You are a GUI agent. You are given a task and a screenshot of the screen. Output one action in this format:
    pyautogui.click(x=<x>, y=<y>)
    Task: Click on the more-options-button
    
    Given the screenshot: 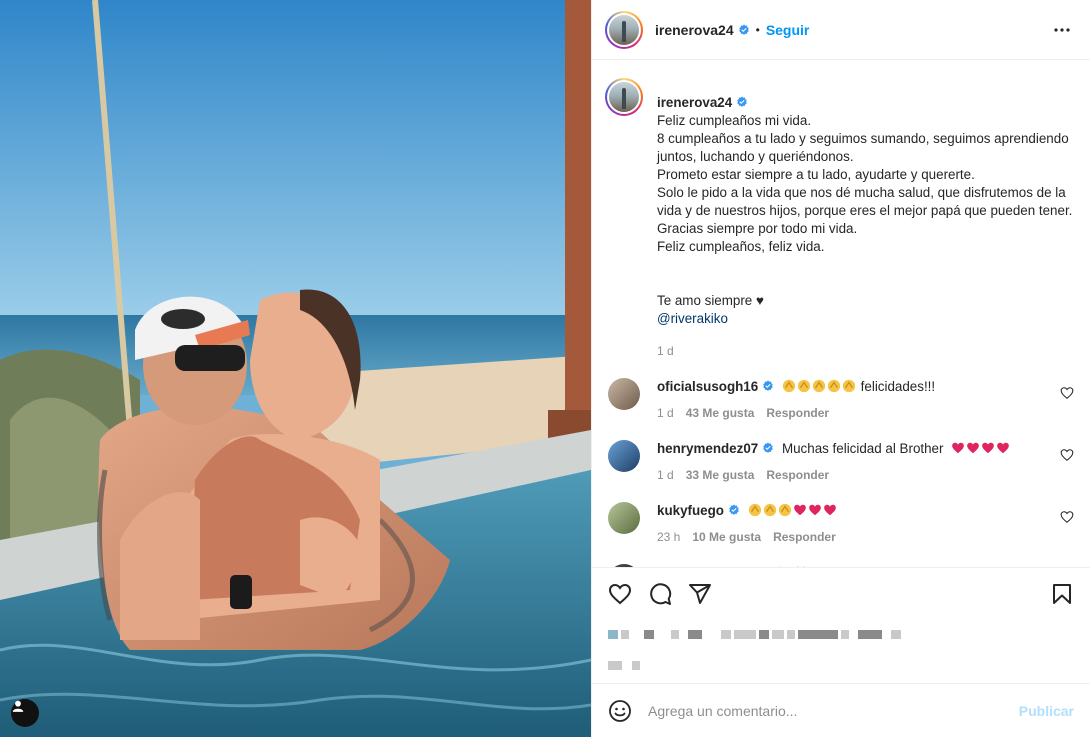 What is the action you would take?
    pyautogui.click(x=1062, y=30)
    